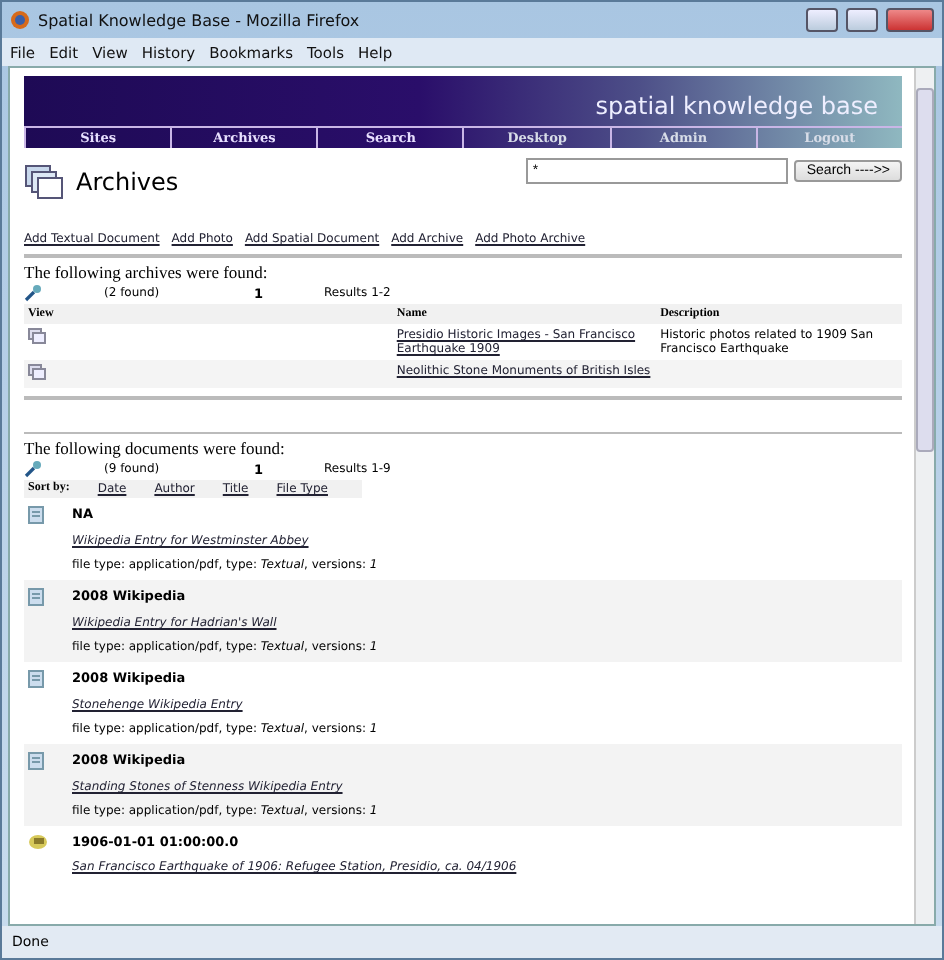 The width and height of the screenshot is (944, 960). I want to click on scrollbar, so click(924, 496).